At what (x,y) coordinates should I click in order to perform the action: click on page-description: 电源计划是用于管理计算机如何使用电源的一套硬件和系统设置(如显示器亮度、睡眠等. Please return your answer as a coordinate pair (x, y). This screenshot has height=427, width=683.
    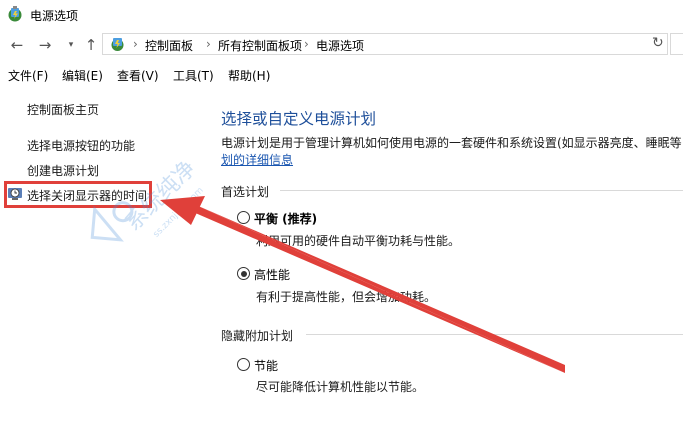
    Looking at the image, I should click on (451, 143).